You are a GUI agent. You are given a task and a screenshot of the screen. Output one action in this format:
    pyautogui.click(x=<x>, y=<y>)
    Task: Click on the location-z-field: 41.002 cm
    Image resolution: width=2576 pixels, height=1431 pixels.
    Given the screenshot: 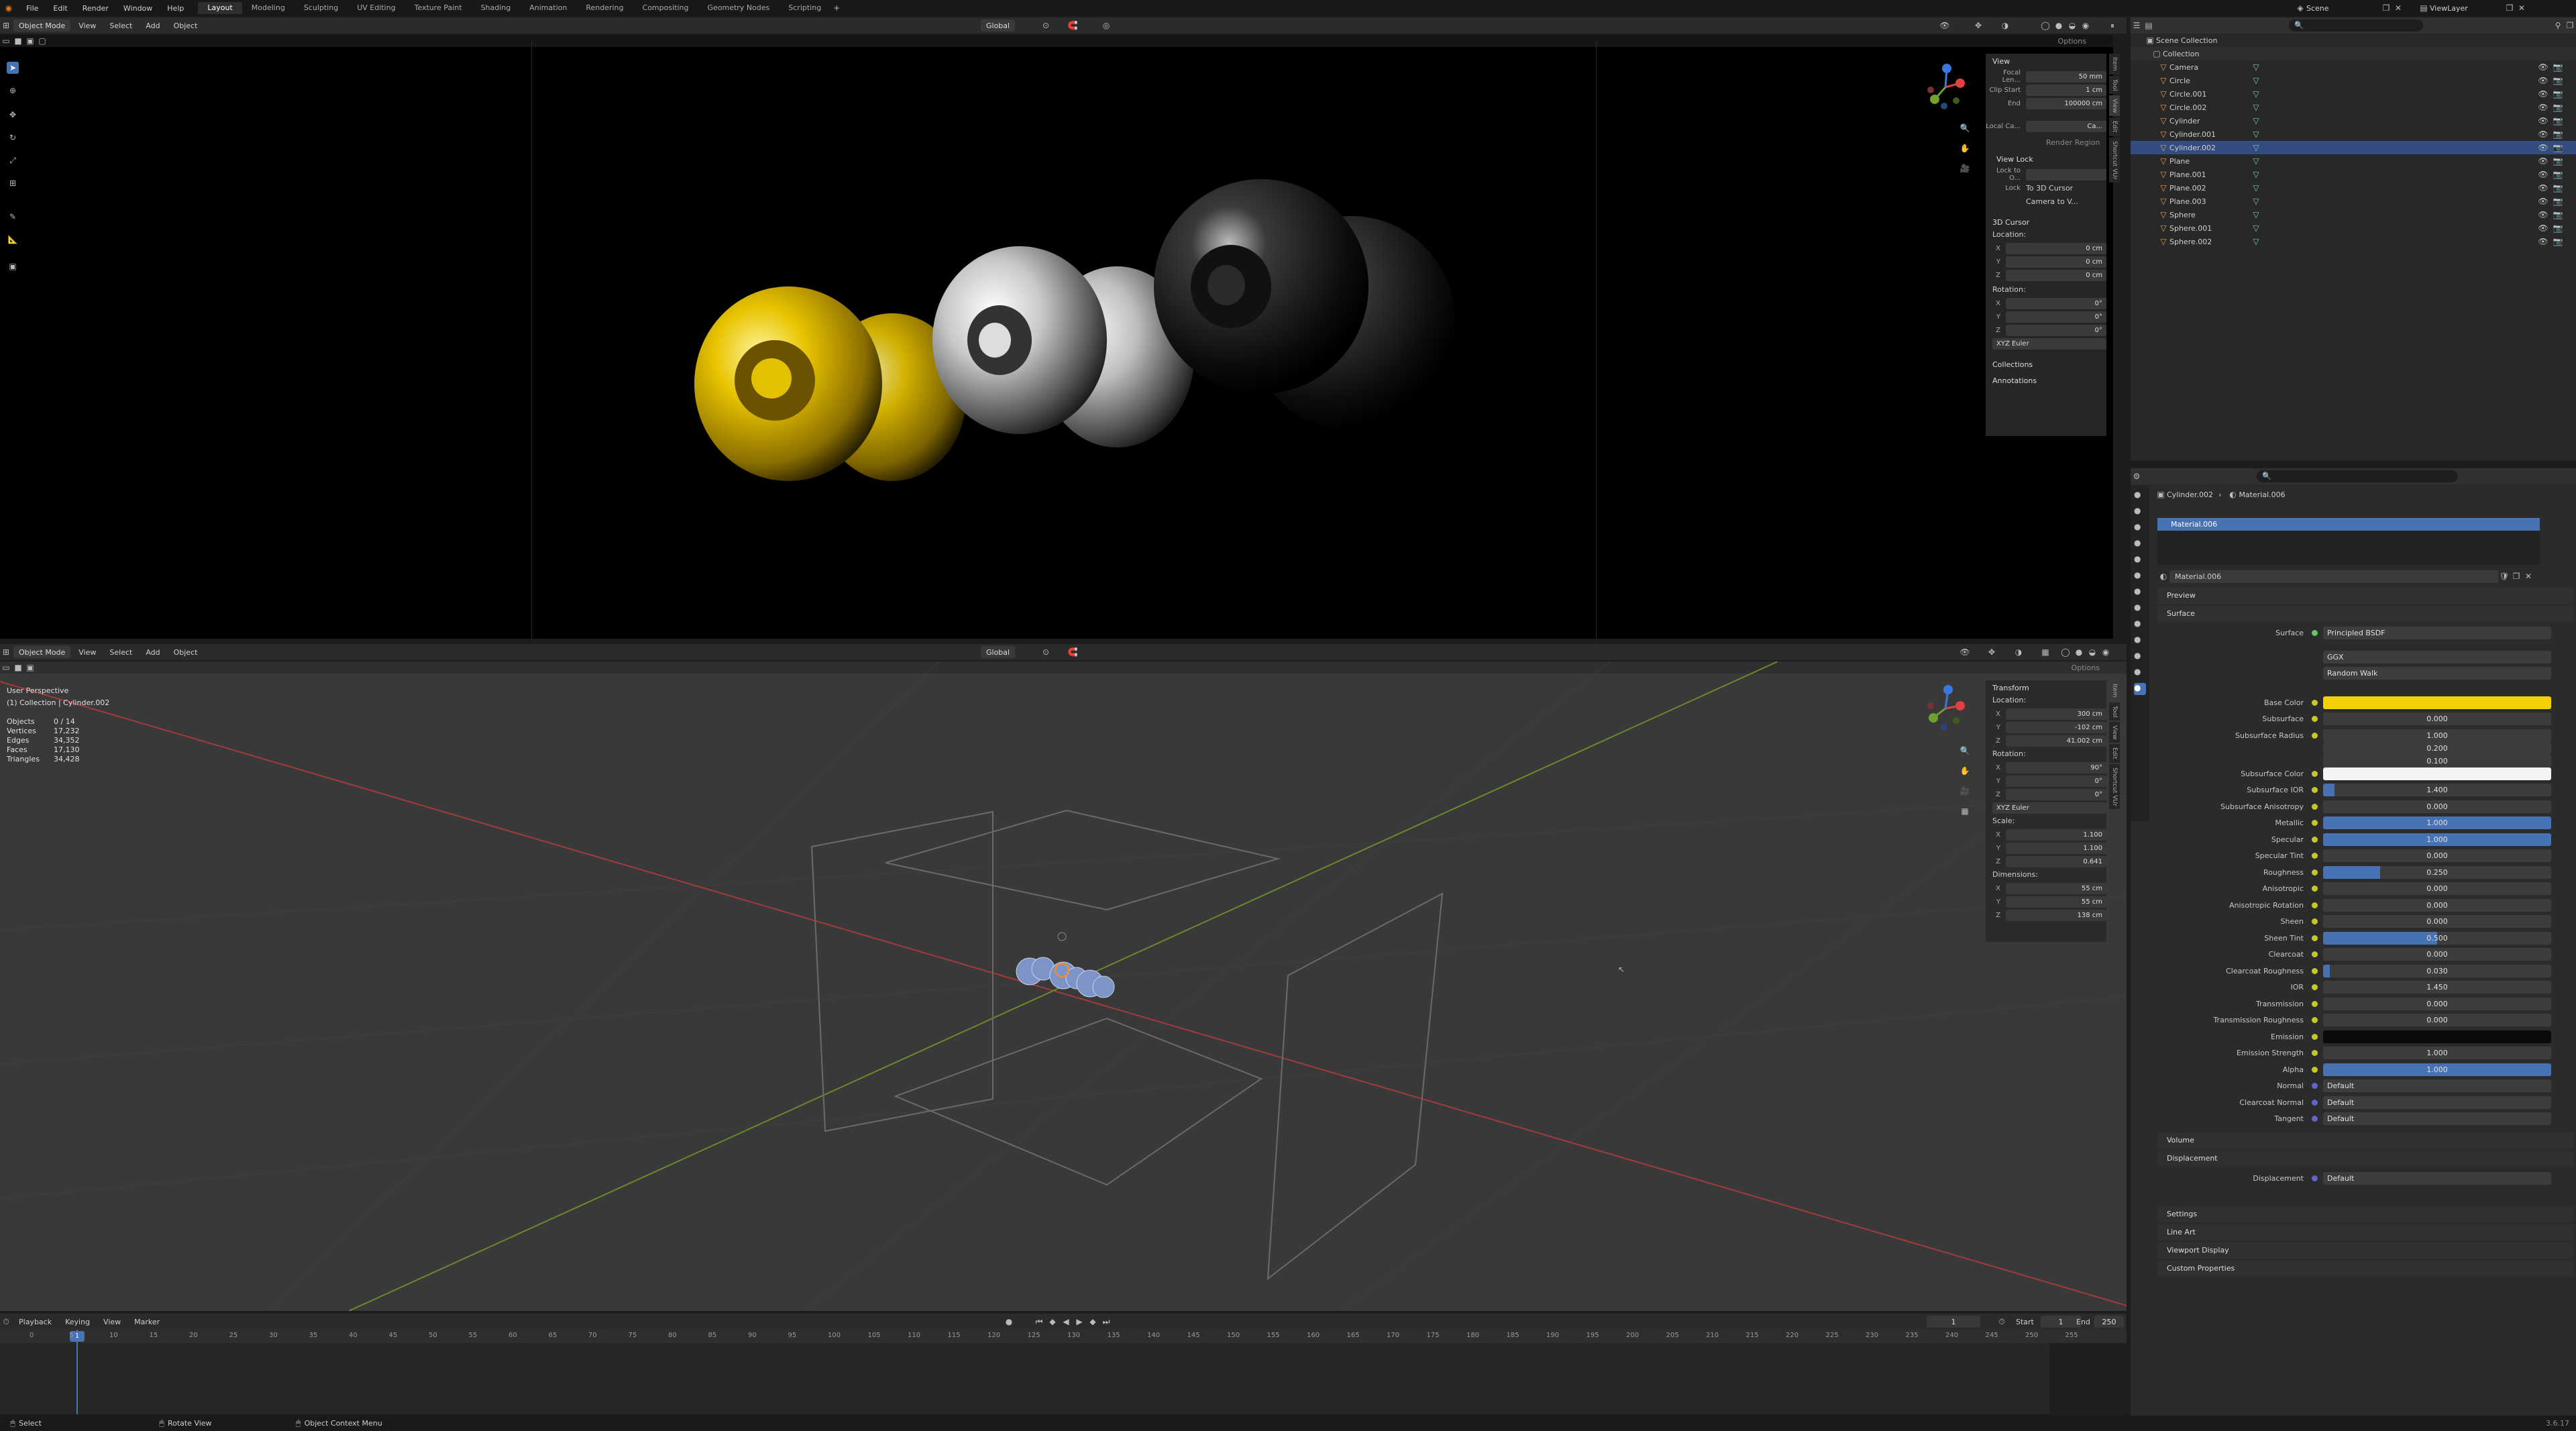 What is the action you would take?
    pyautogui.click(x=2056, y=741)
    